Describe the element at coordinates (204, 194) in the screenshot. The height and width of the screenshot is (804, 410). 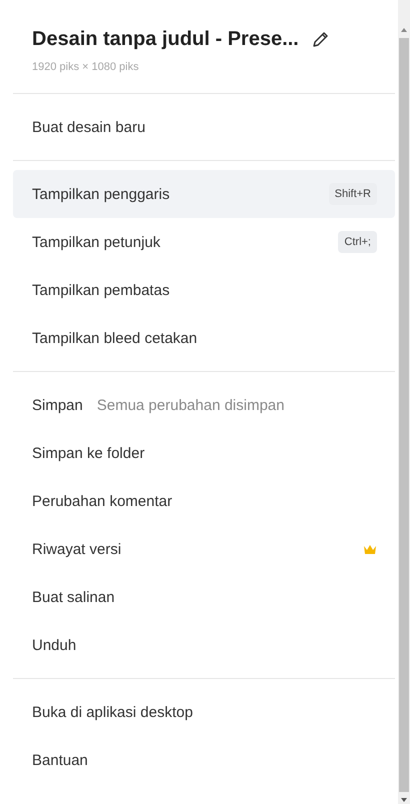
I see `menu-item: Tampilkan penggaris Shift+R` at that location.